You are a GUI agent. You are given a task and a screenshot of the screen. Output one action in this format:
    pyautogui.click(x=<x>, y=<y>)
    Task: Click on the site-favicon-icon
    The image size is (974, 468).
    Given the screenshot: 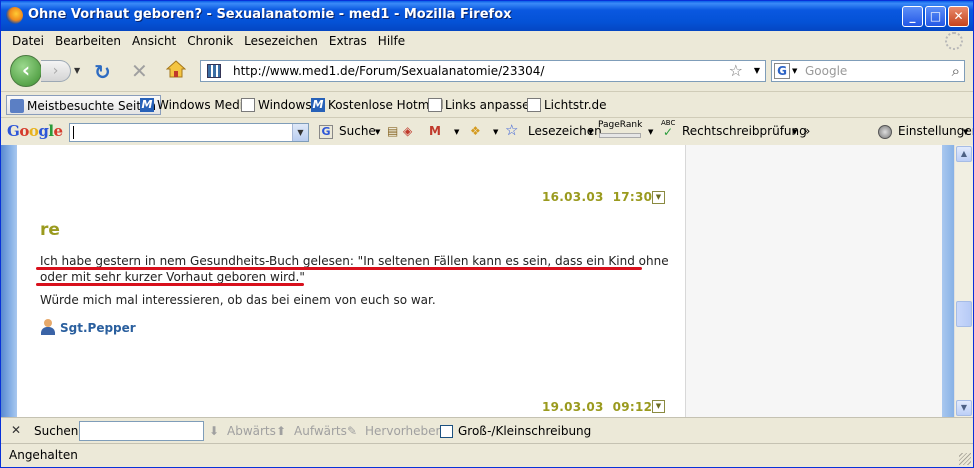 What is the action you would take?
    pyautogui.click(x=214, y=71)
    